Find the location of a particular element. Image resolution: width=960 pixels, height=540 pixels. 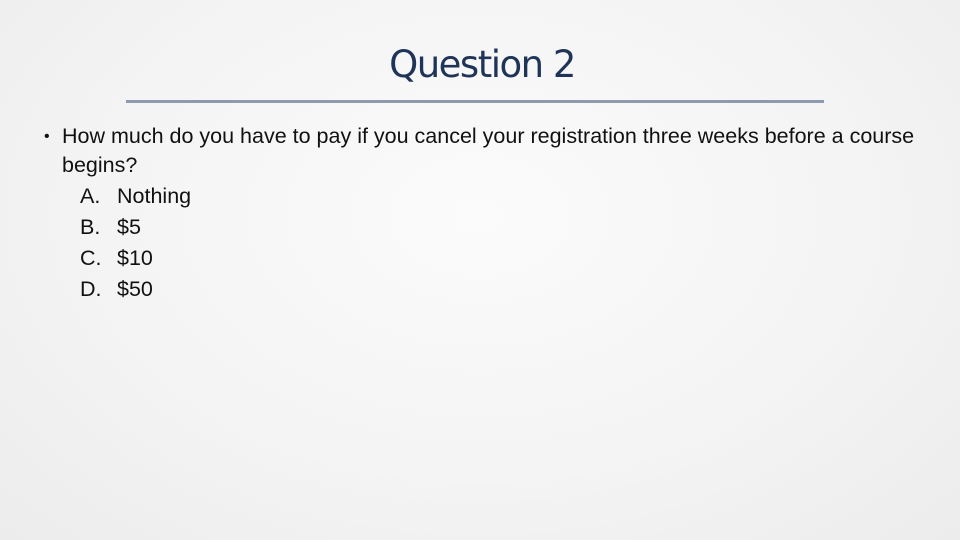

option-letter: C. is located at coordinates (91, 258).